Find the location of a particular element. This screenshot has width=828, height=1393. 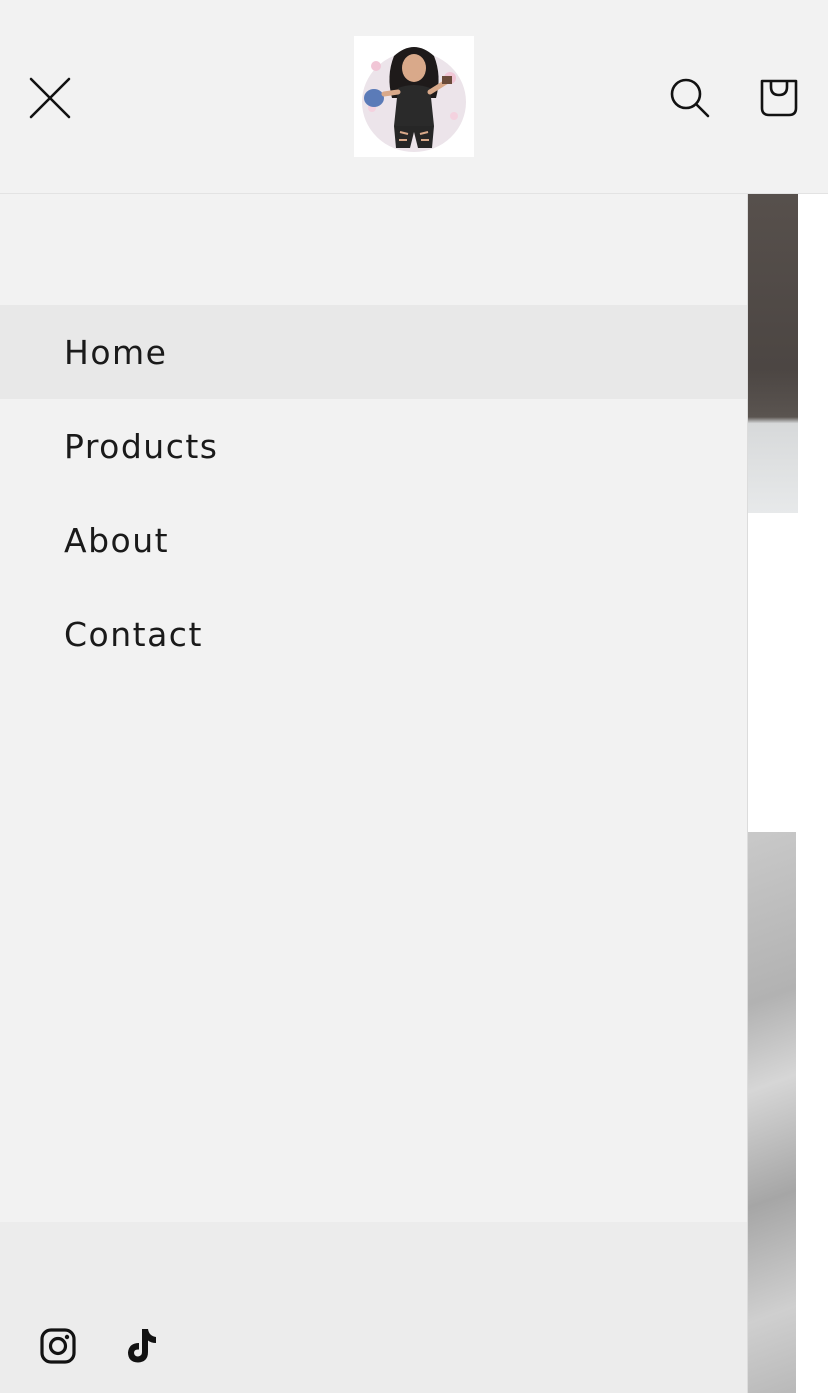

menu-item-label: Products is located at coordinates (141, 446).